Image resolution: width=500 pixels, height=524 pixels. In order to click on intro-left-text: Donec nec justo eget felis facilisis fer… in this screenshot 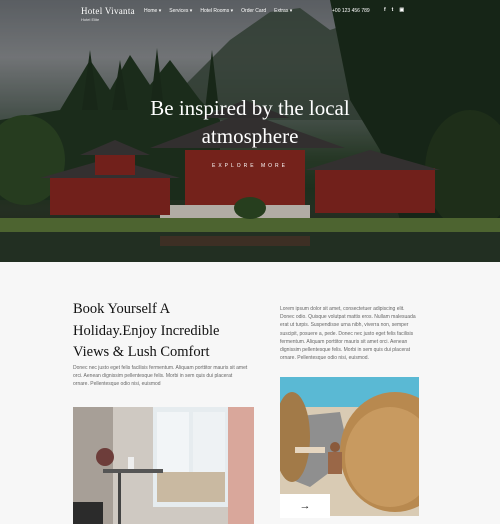, I will do `click(160, 376)`.